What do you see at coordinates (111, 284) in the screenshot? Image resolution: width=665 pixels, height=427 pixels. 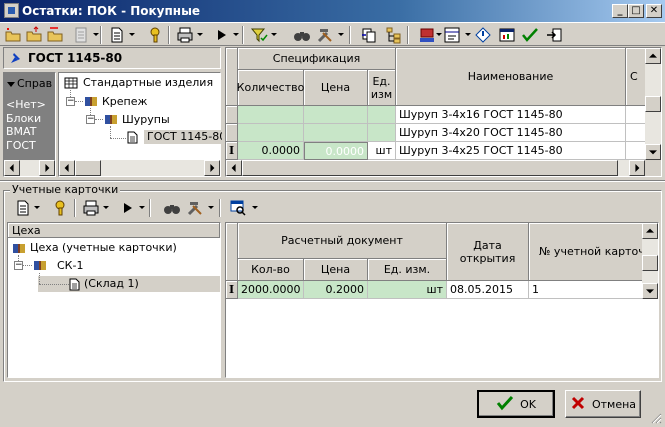 I see `tree-node-warehouse: (Склад 1)` at bounding box center [111, 284].